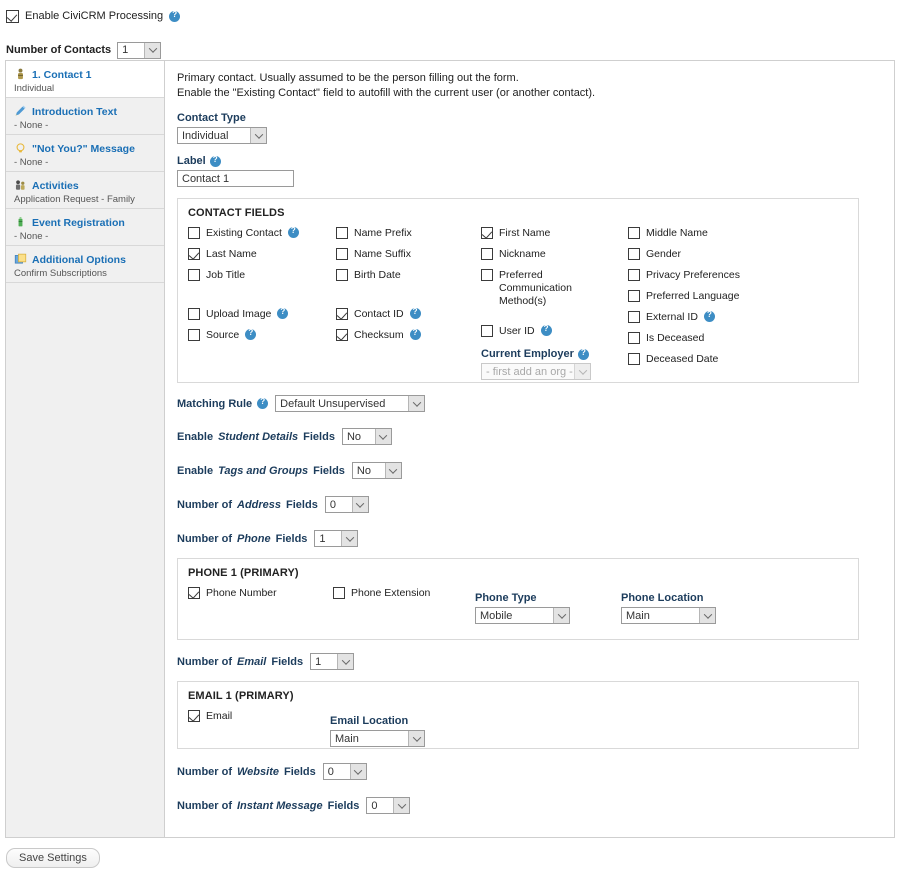 The width and height of the screenshot is (903, 875). Describe the element at coordinates (517, 331) in the screenshot. I see `checkbox-label: User ID` at that location.